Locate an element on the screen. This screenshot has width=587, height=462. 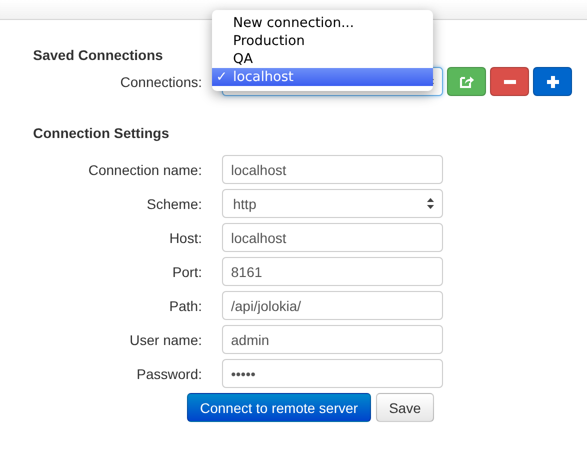
password-field: ••••• is located at coordinates (332, 373).